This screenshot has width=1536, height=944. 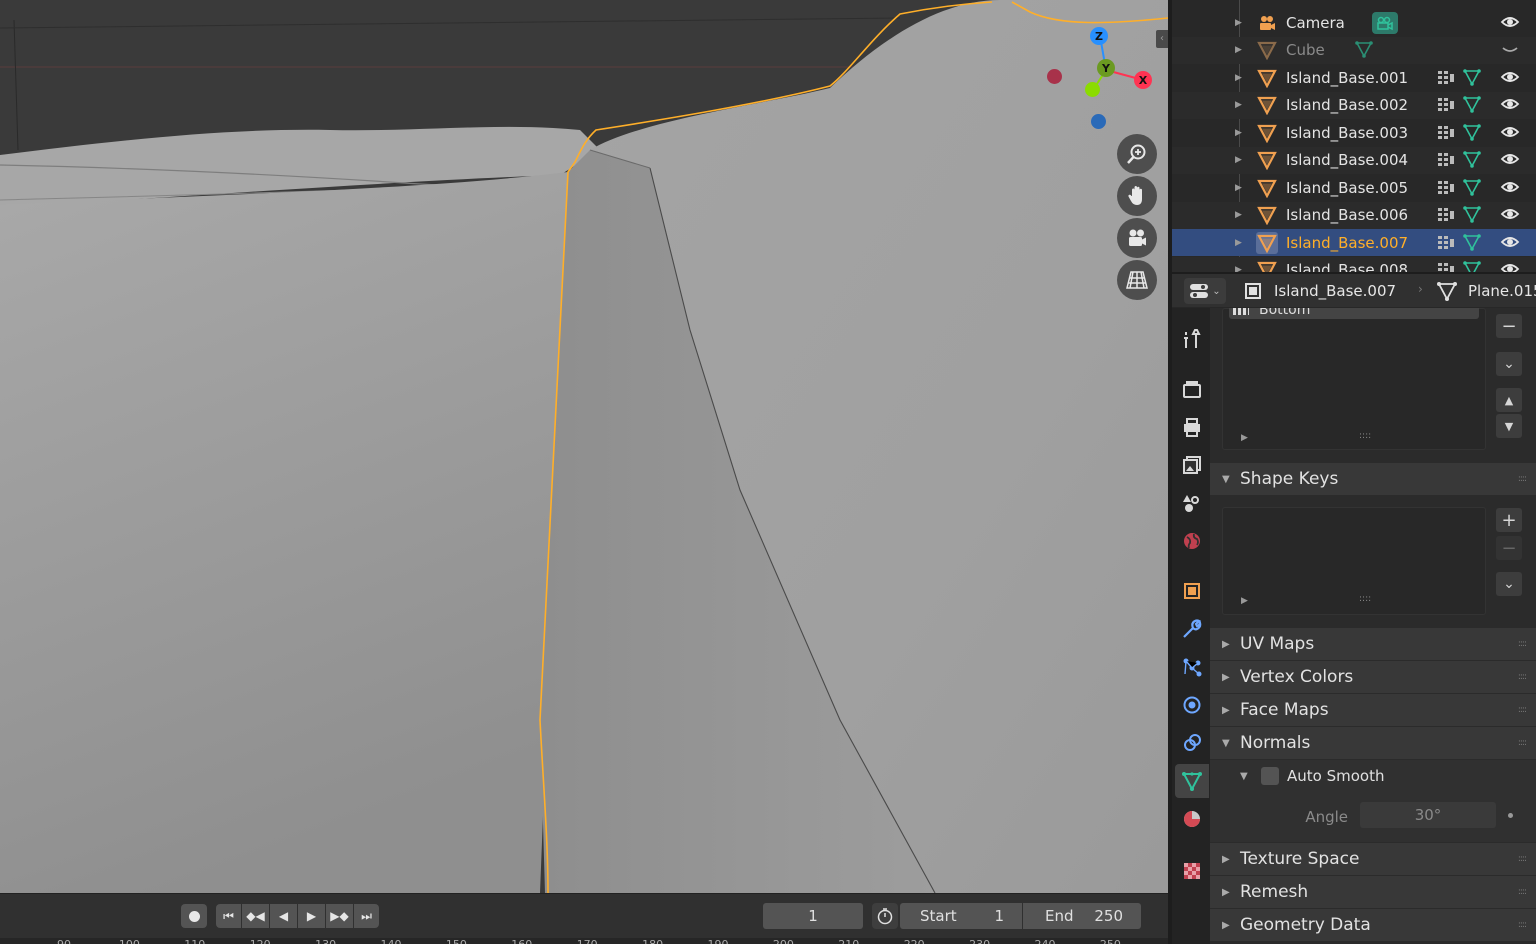 What do you see at coordinates (813, 916) in the screenshot?
I see `current-frame-field: 1` at bounding box center [813, 916].